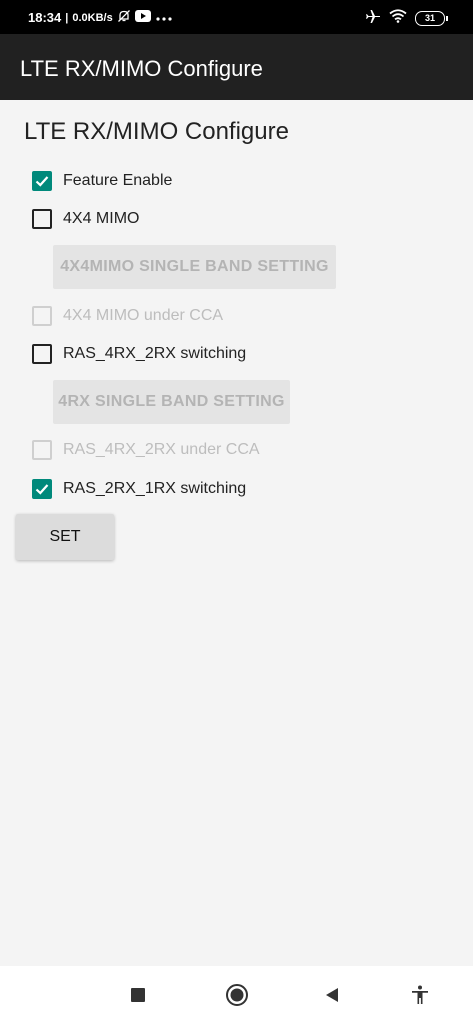 This screenshot has height=1024, width=473. What do you see at coordinates (124, 17) in the screenshot?
I see `bell-off-icon` at bounding box center [124, 17].